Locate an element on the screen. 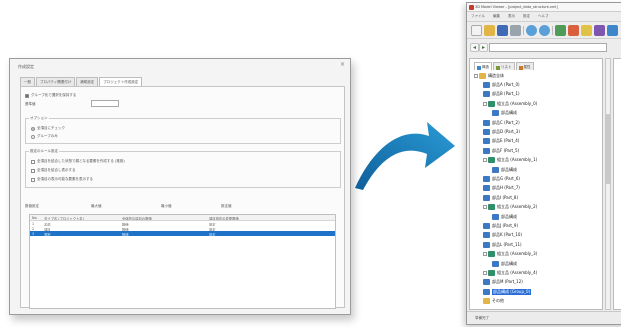 The height and width of the screenshot is (327, 621). keep-selection-row: グループ化で選択を保持する is located at coordinates (50, 95).